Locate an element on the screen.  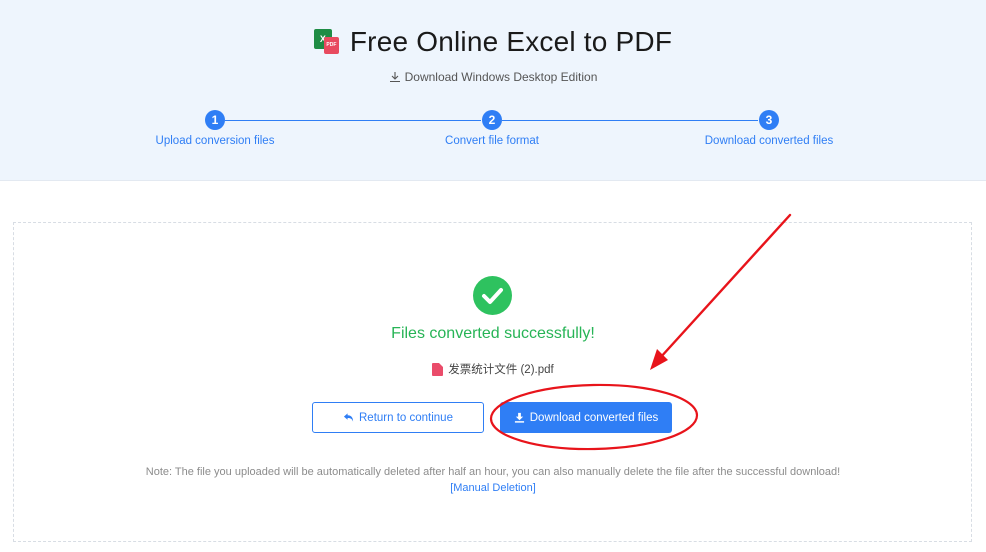
converted-file-name: 发票统计文件 (2).pdf is located at coordinates (501, 370).